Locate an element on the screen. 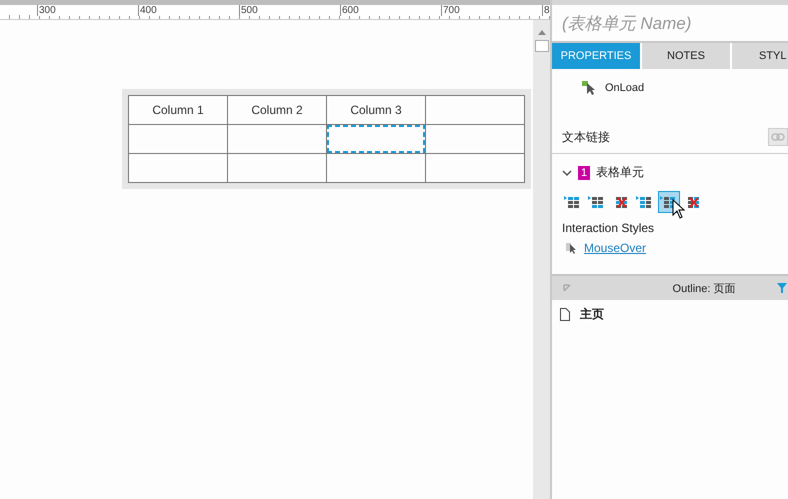 Image resolution: width=788 pixels, height=499 pixels. insert-row-below-icon is located at coordinates (597, 202).